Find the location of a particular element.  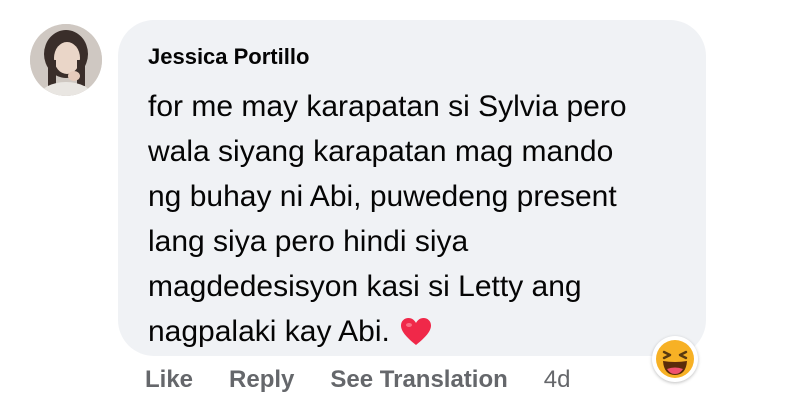

comment-line: for me may karapatan si Sylvia pero is located at coordinates (387, 106).